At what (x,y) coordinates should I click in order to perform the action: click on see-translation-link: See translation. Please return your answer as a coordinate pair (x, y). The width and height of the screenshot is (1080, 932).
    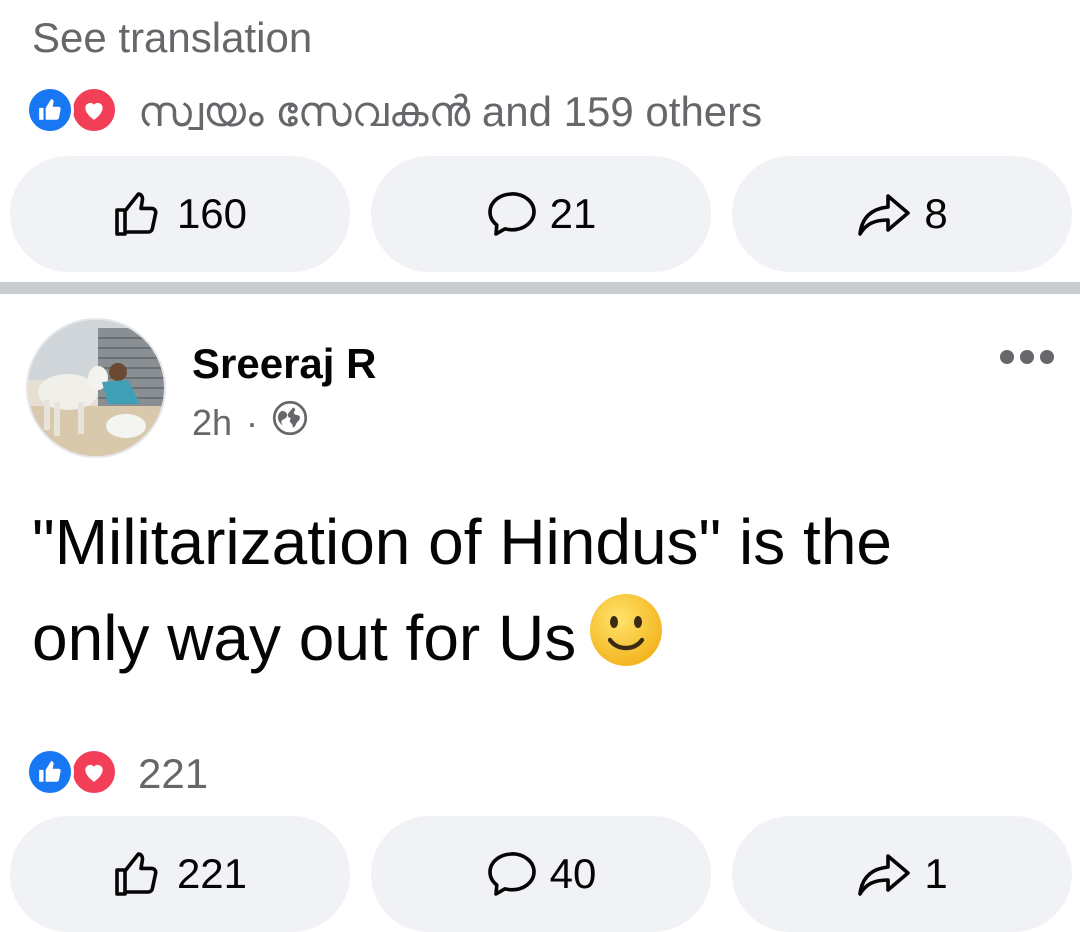
    Looking at the image, I should click on (172, 38).